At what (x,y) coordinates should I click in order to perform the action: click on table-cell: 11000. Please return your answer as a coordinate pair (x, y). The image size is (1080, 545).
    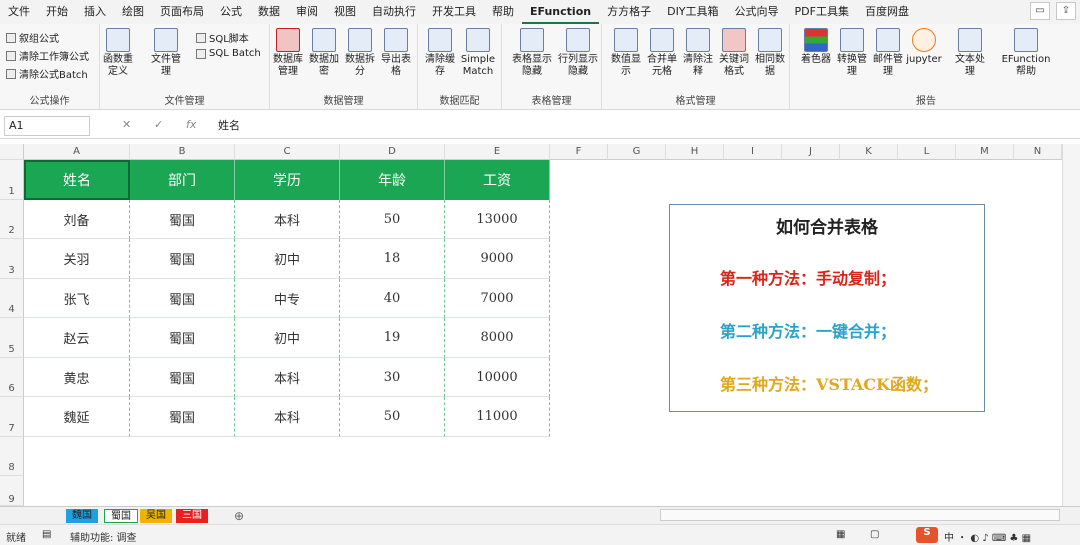
    Looking at the image, I should click on (497, 417).